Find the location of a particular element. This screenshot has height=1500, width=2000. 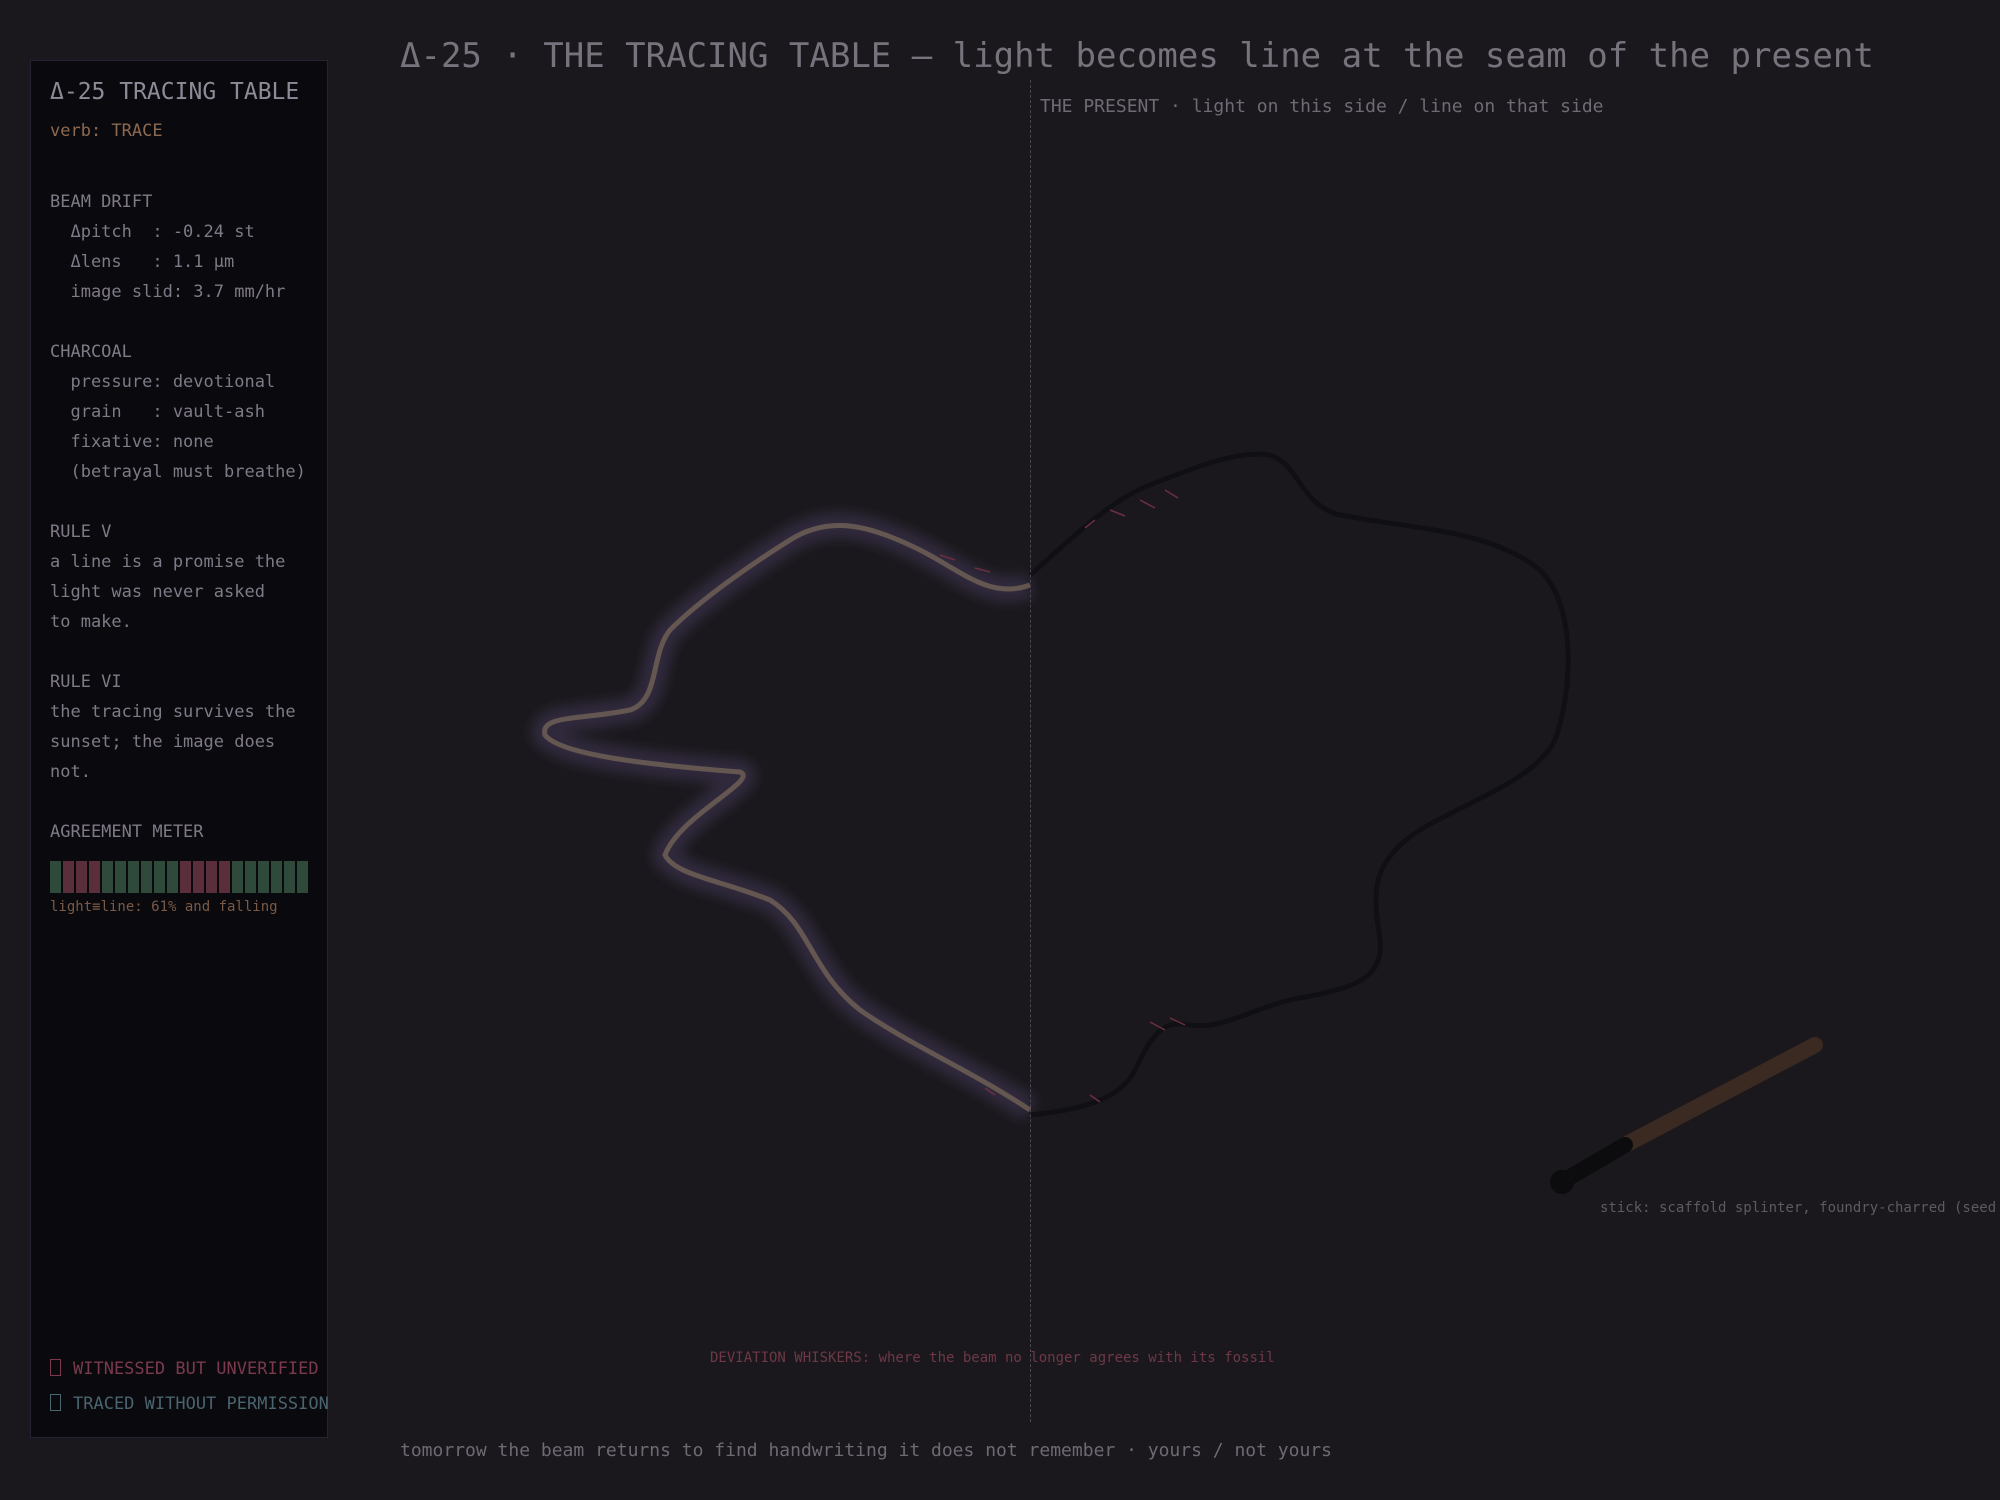

present-seam-line is located at coordinates (1030, 751).